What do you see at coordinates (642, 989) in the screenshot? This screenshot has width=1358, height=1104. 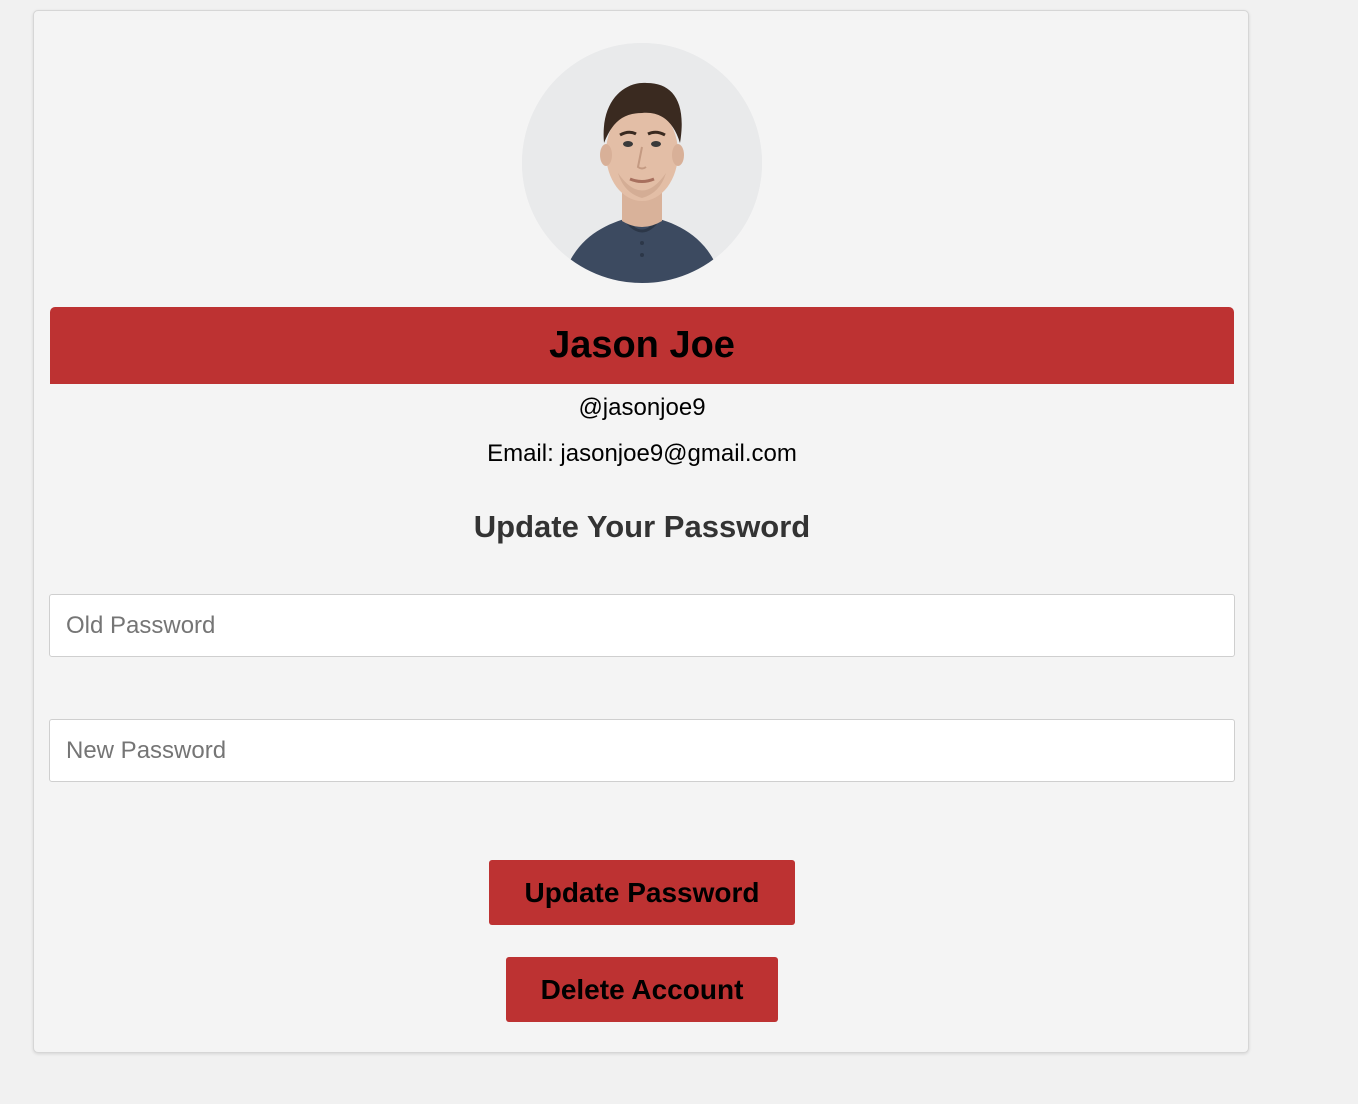 I see `delete-account-button: Delete Account` at bounding box center [642, 989].